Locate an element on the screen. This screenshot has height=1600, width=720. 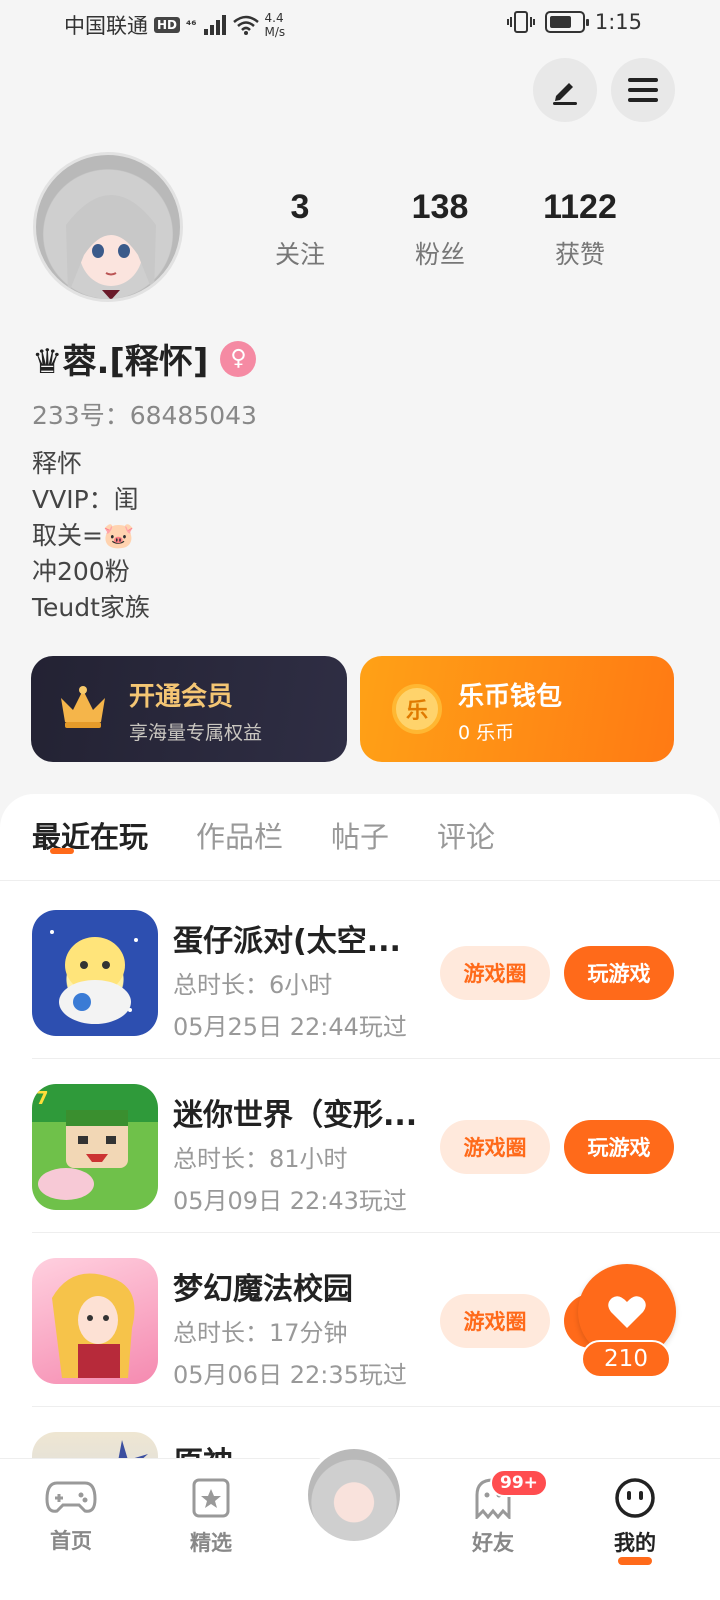
notification-badge: 99+ is located at coordinates (519, 1483).